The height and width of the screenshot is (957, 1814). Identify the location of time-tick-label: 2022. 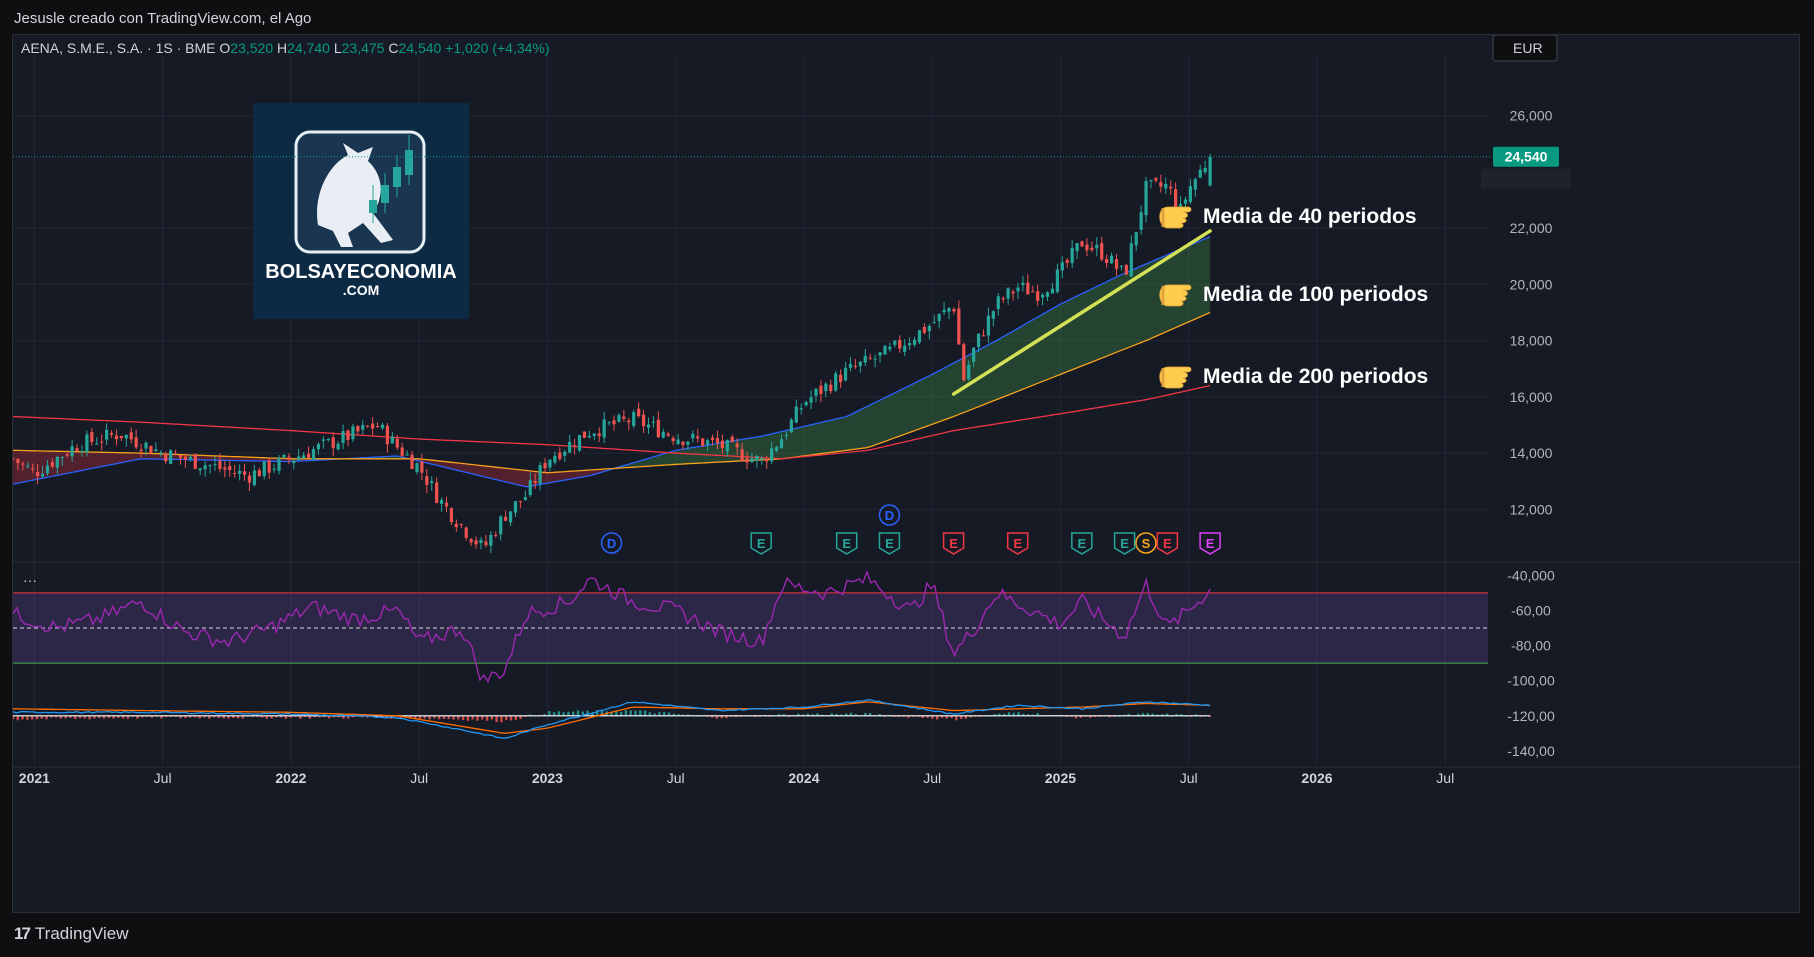
(290, 778).